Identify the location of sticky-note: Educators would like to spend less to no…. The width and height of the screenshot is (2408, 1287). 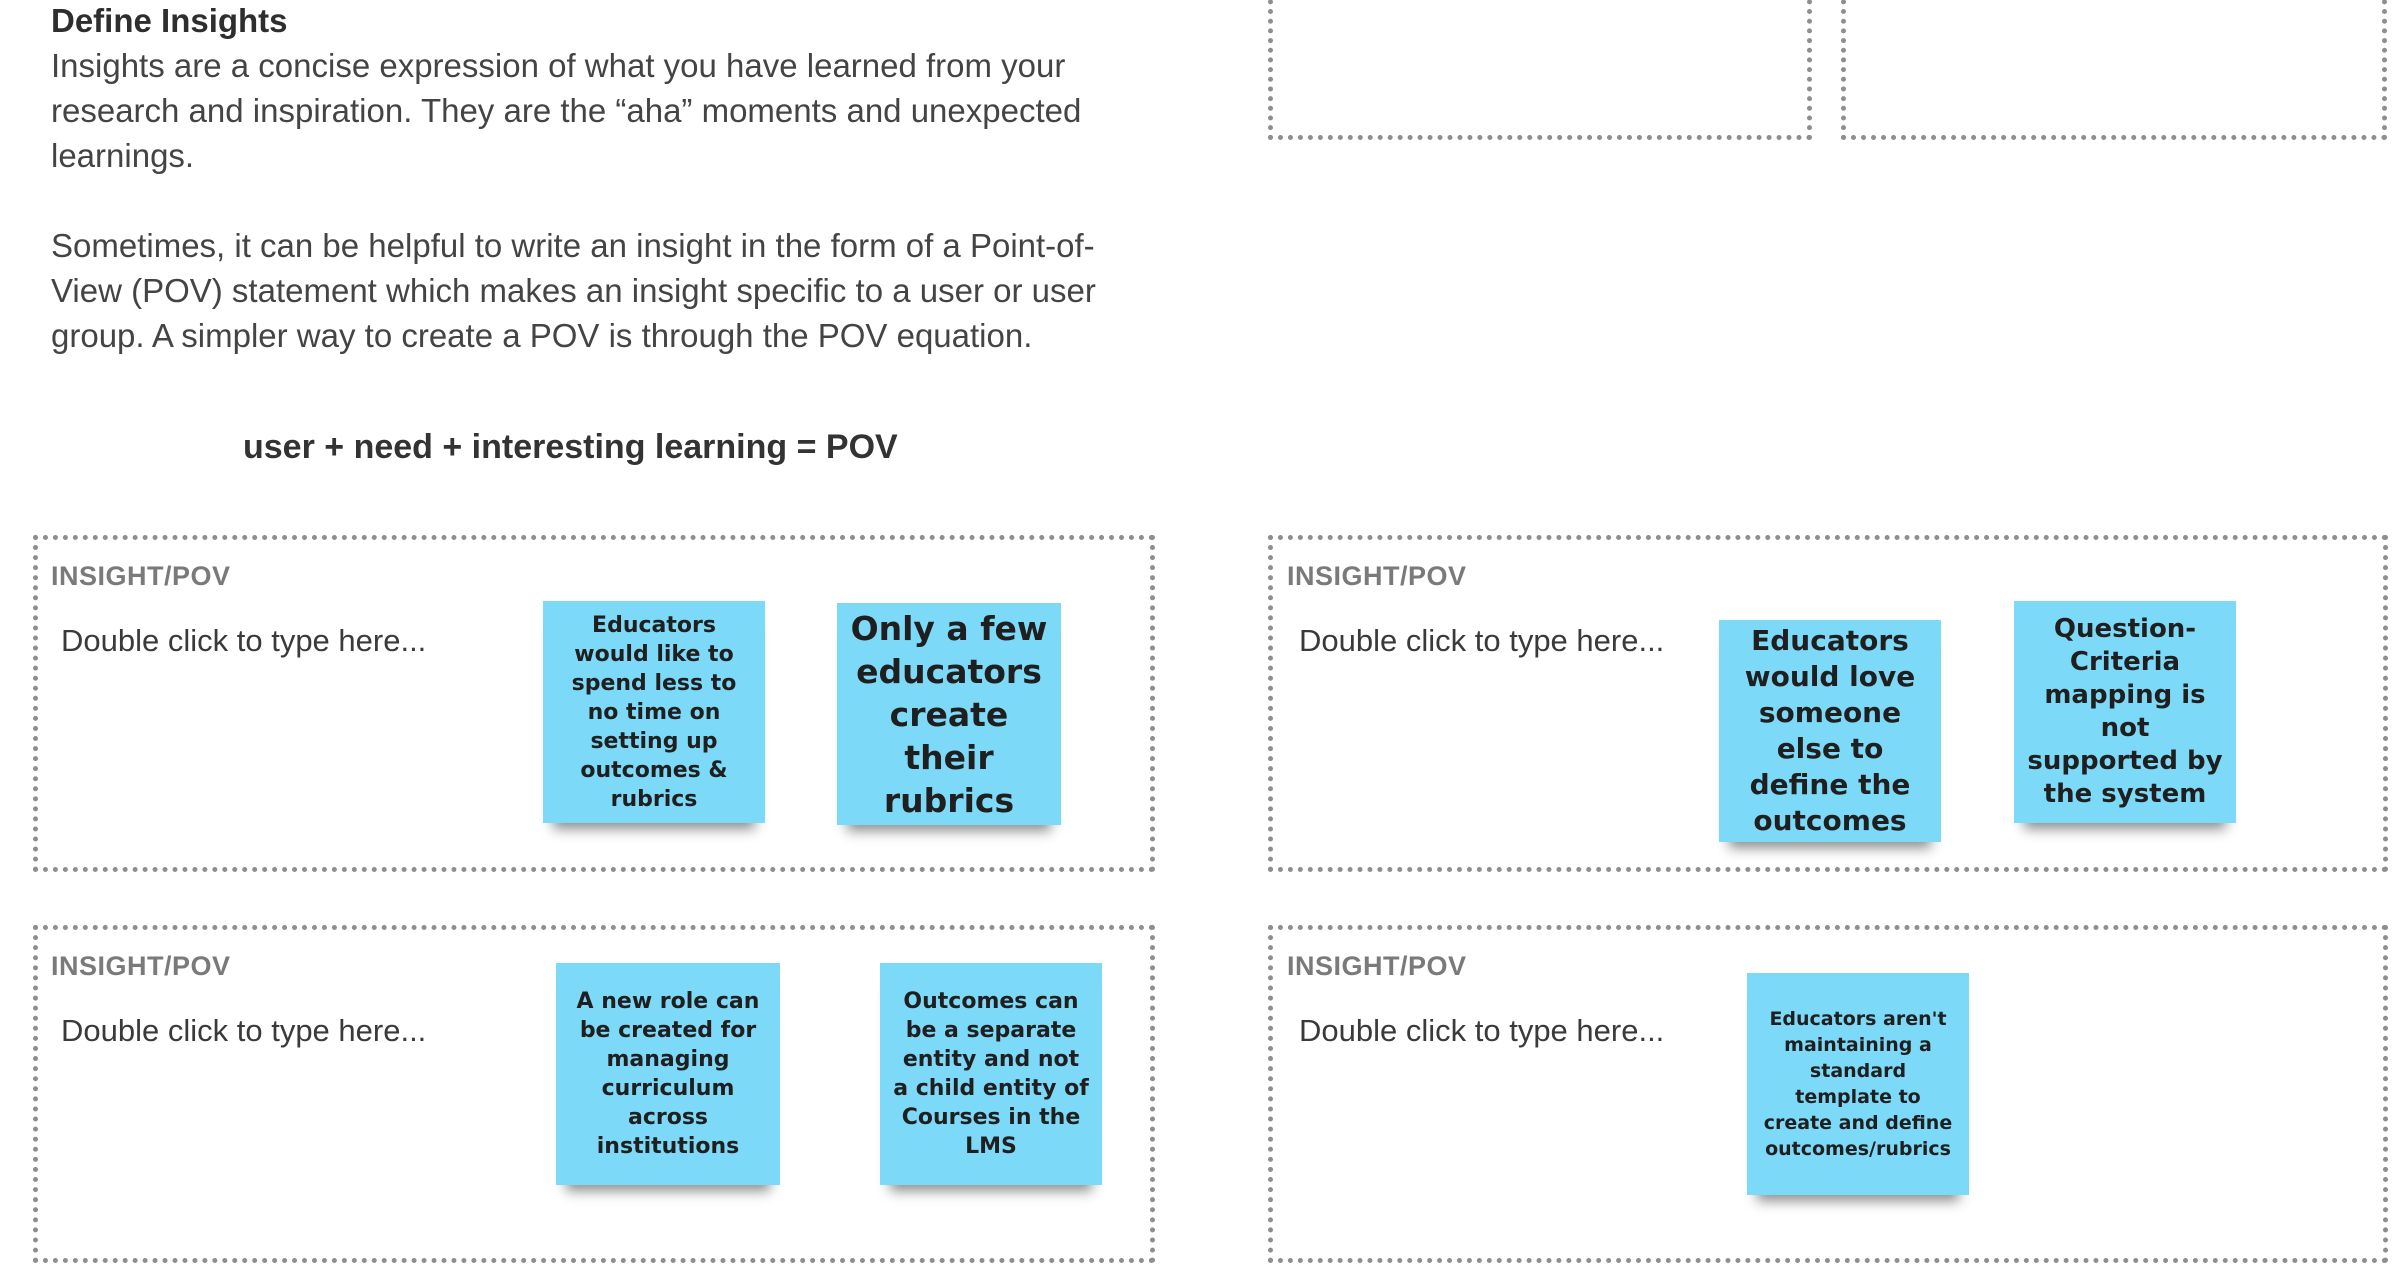
(654, 712).